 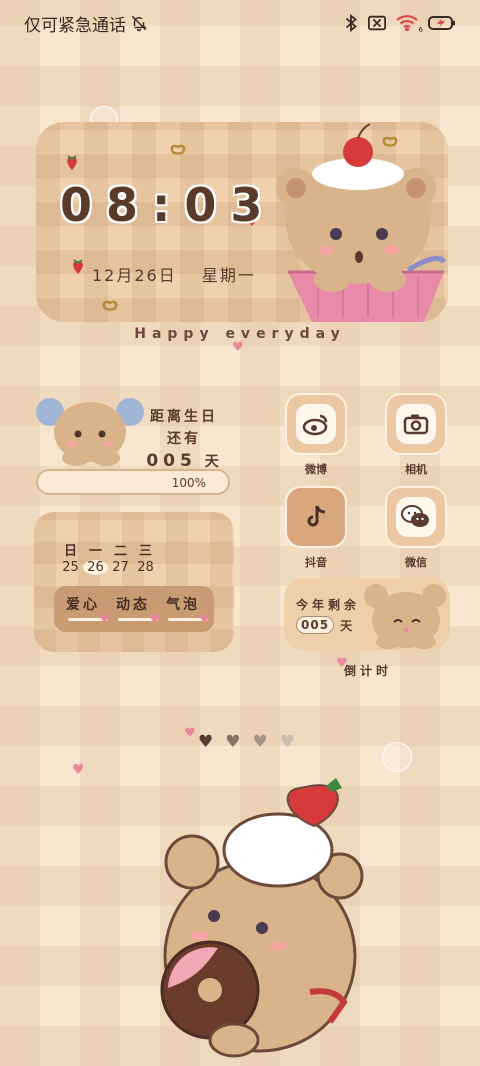 I want to click on app-camera: 相机, so click(x=416, y=435).